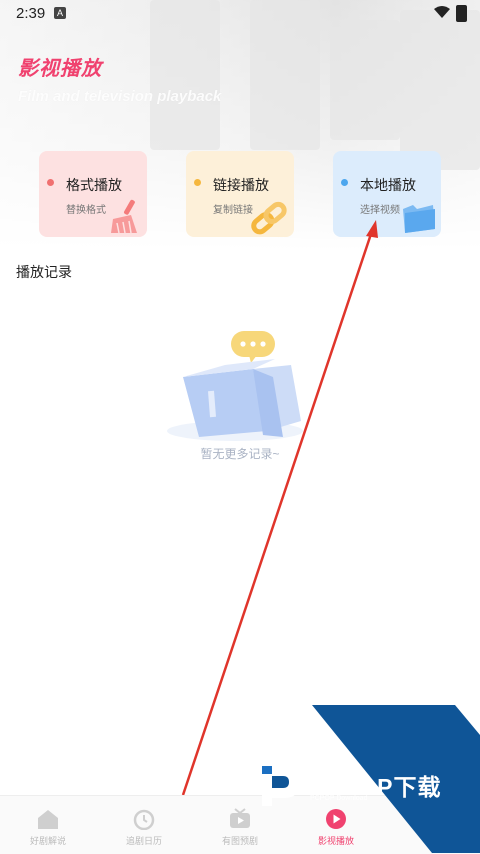 The height and width of the screenshot is (854, 480). What do you see at coordinates (339, 798) in the screenshot?
I see `watermark-subtitle: PCPOP Download` at bounding box center [339, 798].